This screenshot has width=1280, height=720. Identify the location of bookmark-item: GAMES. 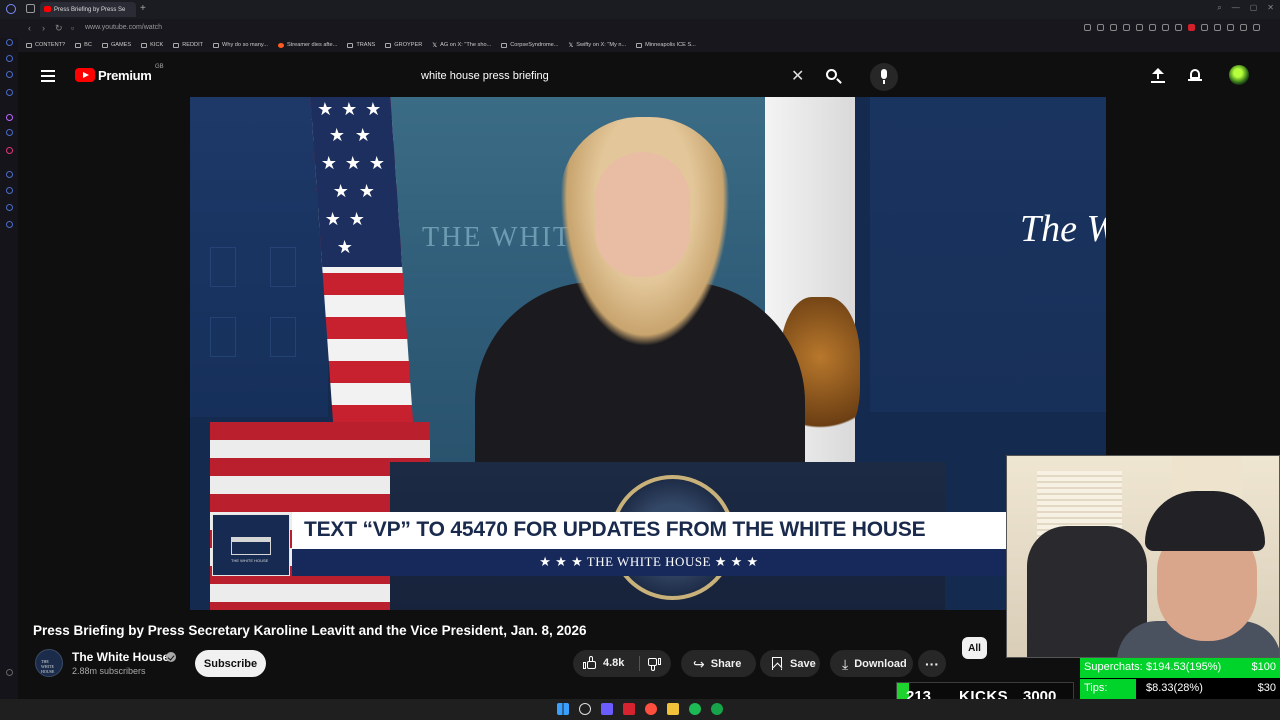
(116, 45).